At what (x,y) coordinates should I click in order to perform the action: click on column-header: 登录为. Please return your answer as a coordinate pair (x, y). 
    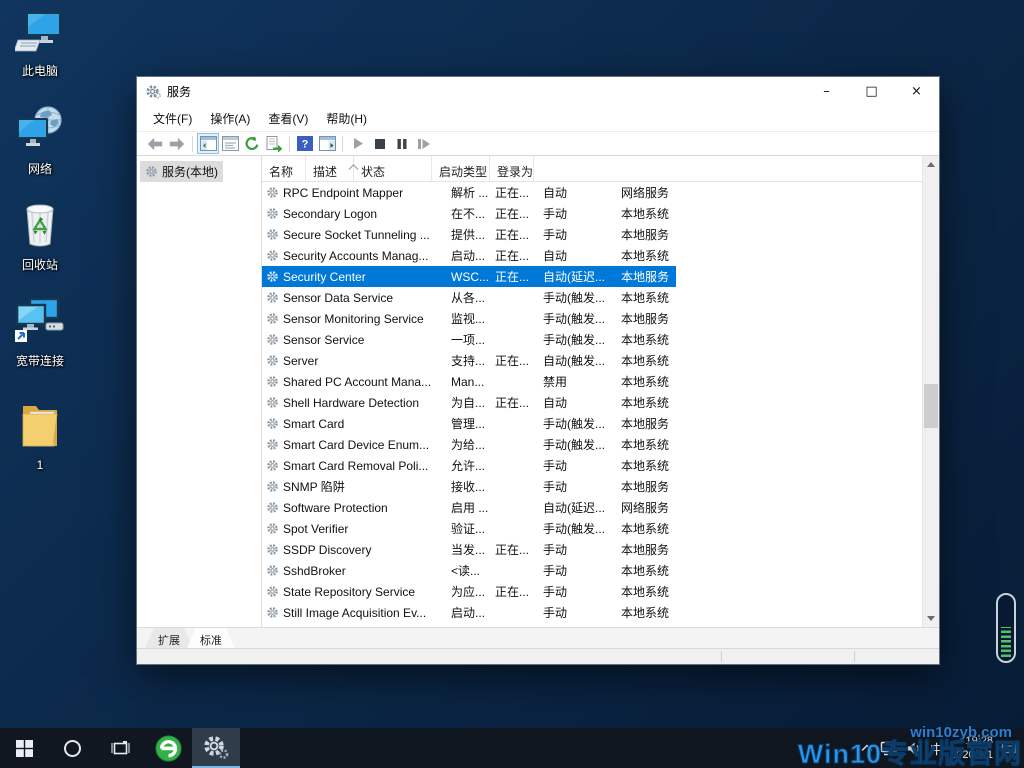
    Looking at the image, I should click on (512, 168).